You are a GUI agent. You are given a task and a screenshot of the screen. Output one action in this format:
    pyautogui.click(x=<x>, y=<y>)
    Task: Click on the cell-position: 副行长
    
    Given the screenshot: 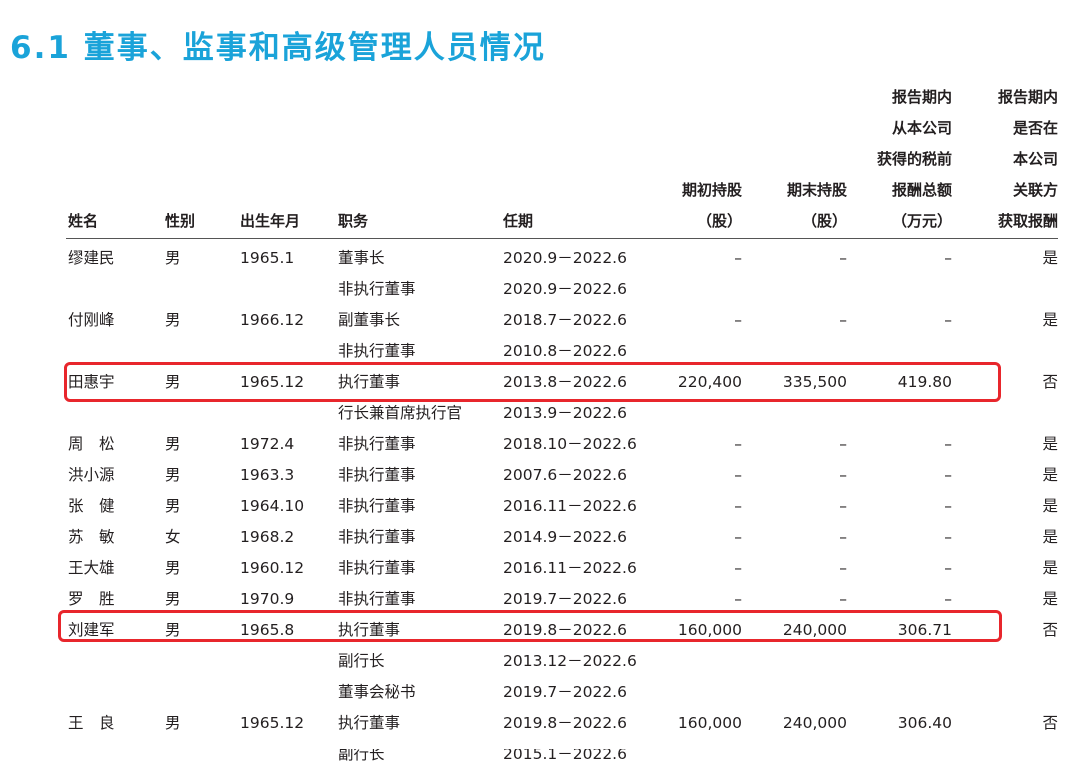 What is the action you would take?
    pyautogui.click(x=361, y=661)
    